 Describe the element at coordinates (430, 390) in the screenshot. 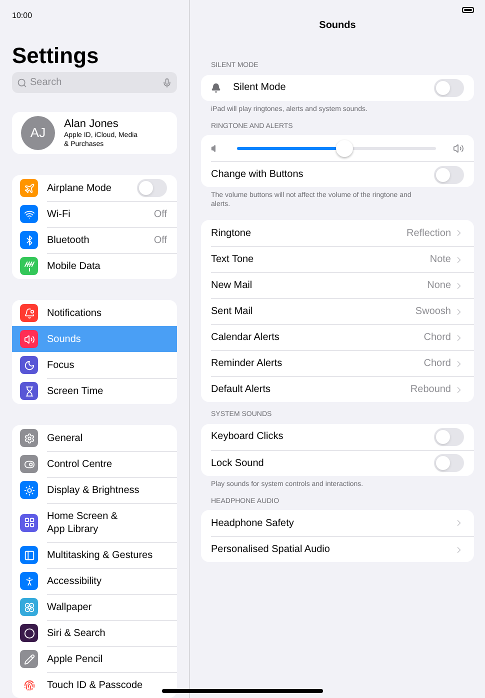

I see `row-value: Rebound` at that location.